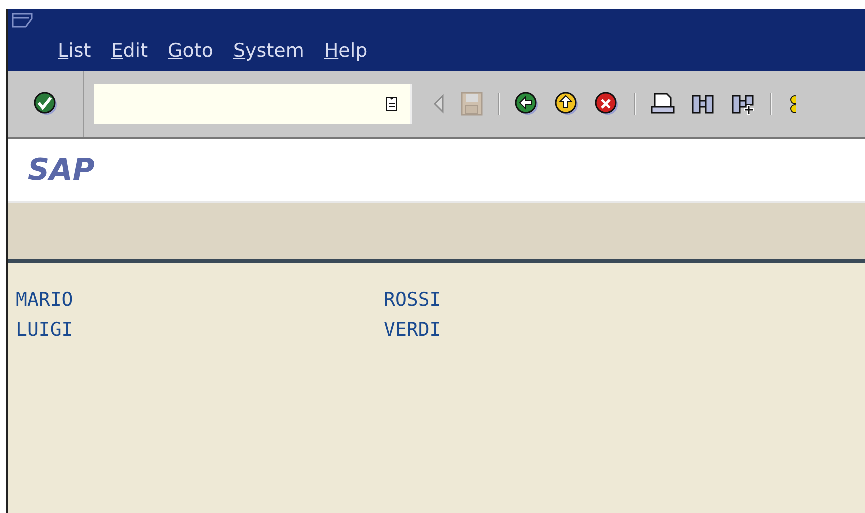 The image size is (865, 513). I want to click on list-cell-text: MARIO, so click(45, 300).